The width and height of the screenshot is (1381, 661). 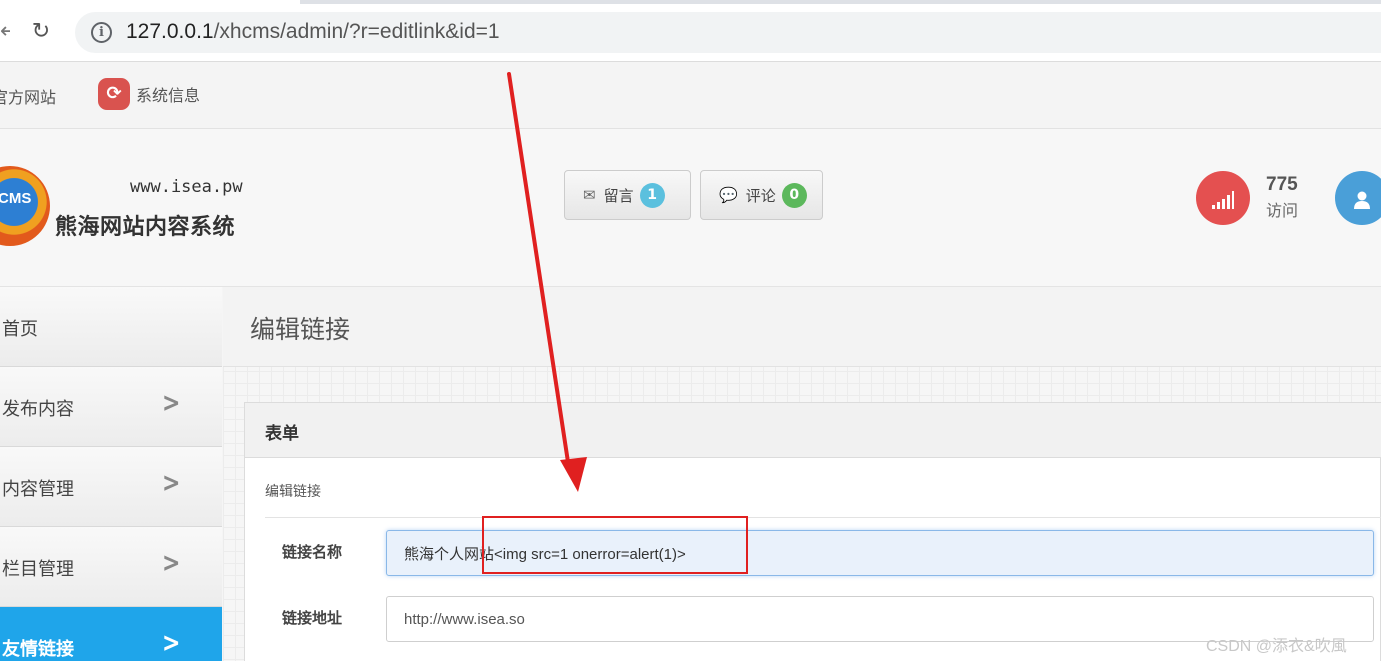 What do you see at coordinates (38, 409) in the screenshot?
I see `sidebar-item-label: 发布内容` at bounding box center [38, 409].